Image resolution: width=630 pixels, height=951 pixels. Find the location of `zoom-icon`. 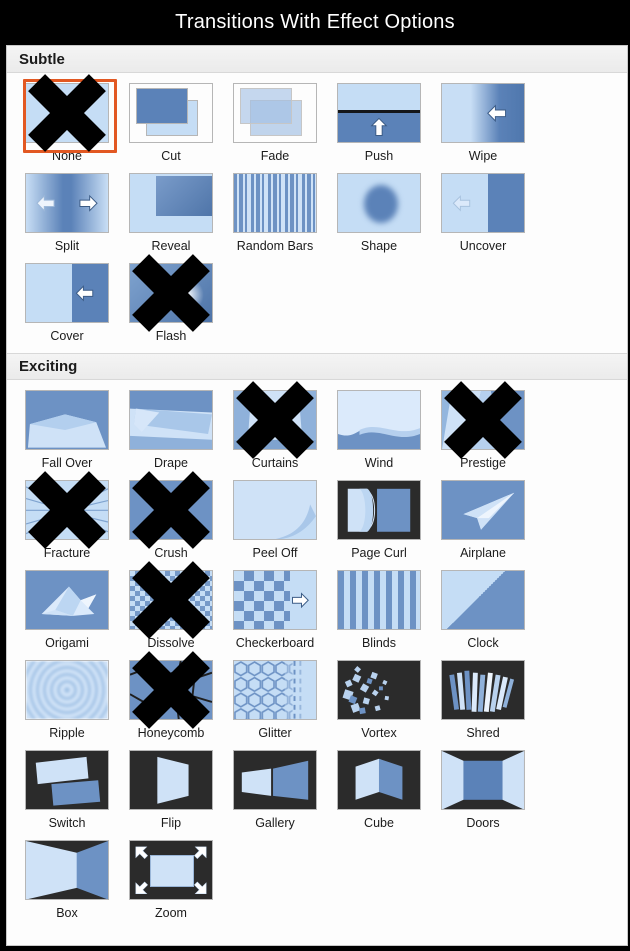

zoom-icon is located at coordinates (171, 870).